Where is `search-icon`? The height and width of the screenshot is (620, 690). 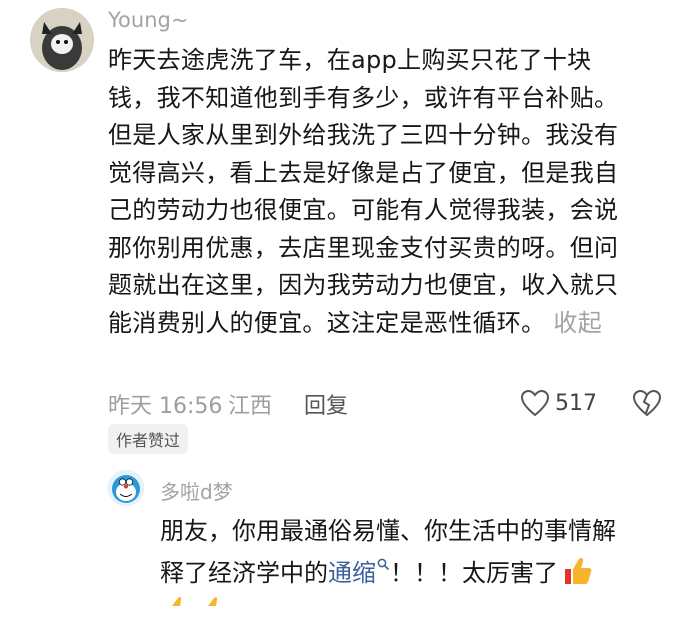 search-icon is located at coordinates (383, 564).